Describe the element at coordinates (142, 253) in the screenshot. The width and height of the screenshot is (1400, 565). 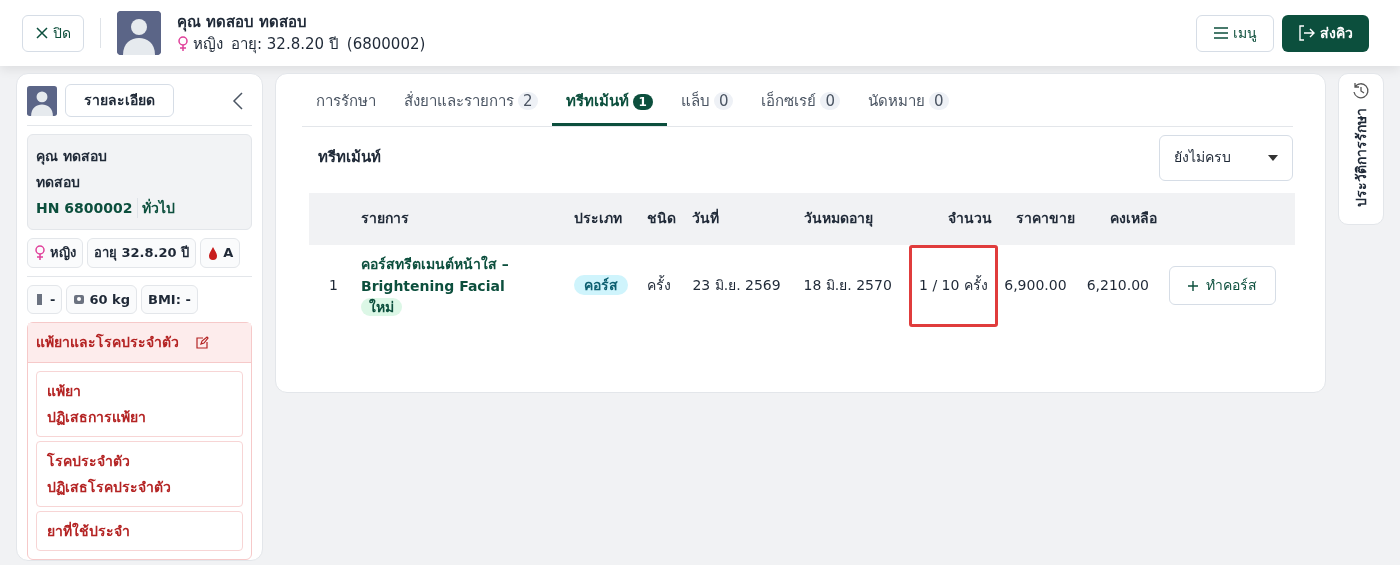
I see `info-chip: อายุ 32.8.20 ปี` at that location.